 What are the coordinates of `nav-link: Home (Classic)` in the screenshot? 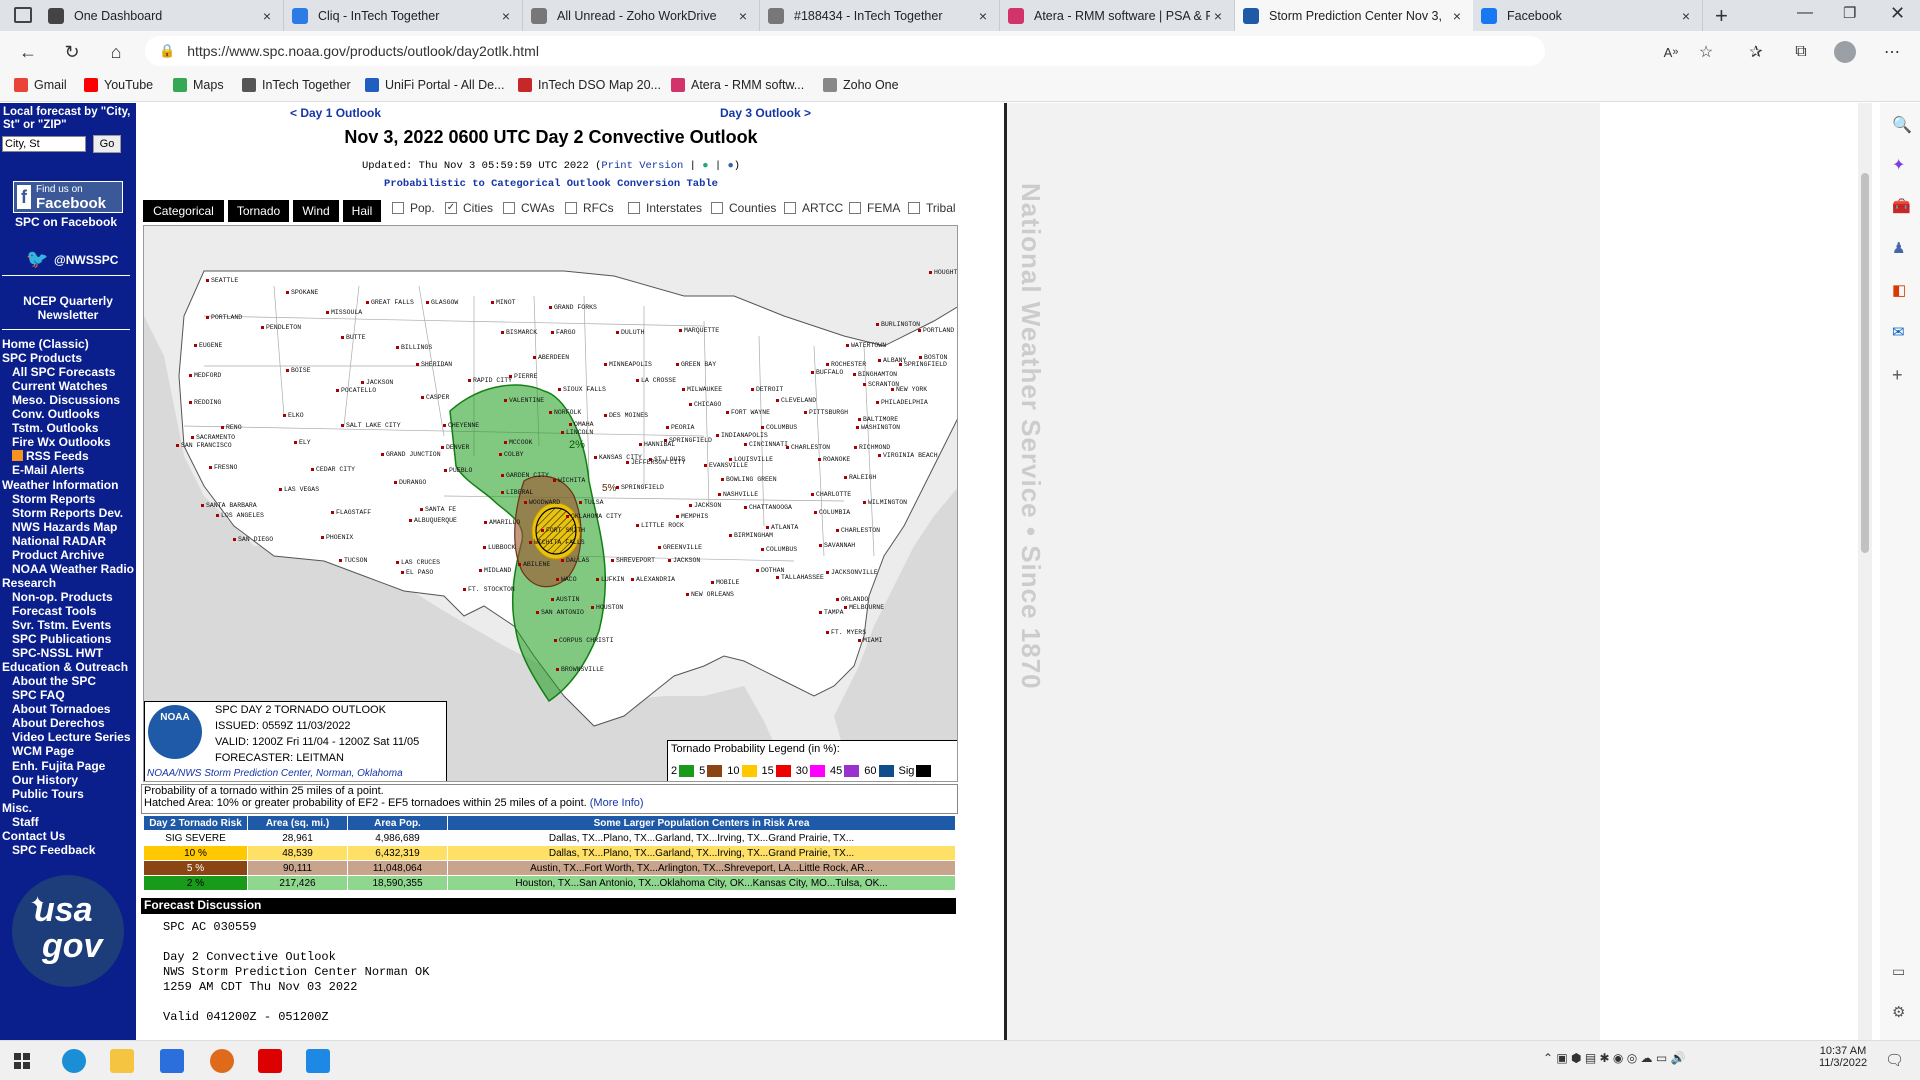 It's located at (45, 344).